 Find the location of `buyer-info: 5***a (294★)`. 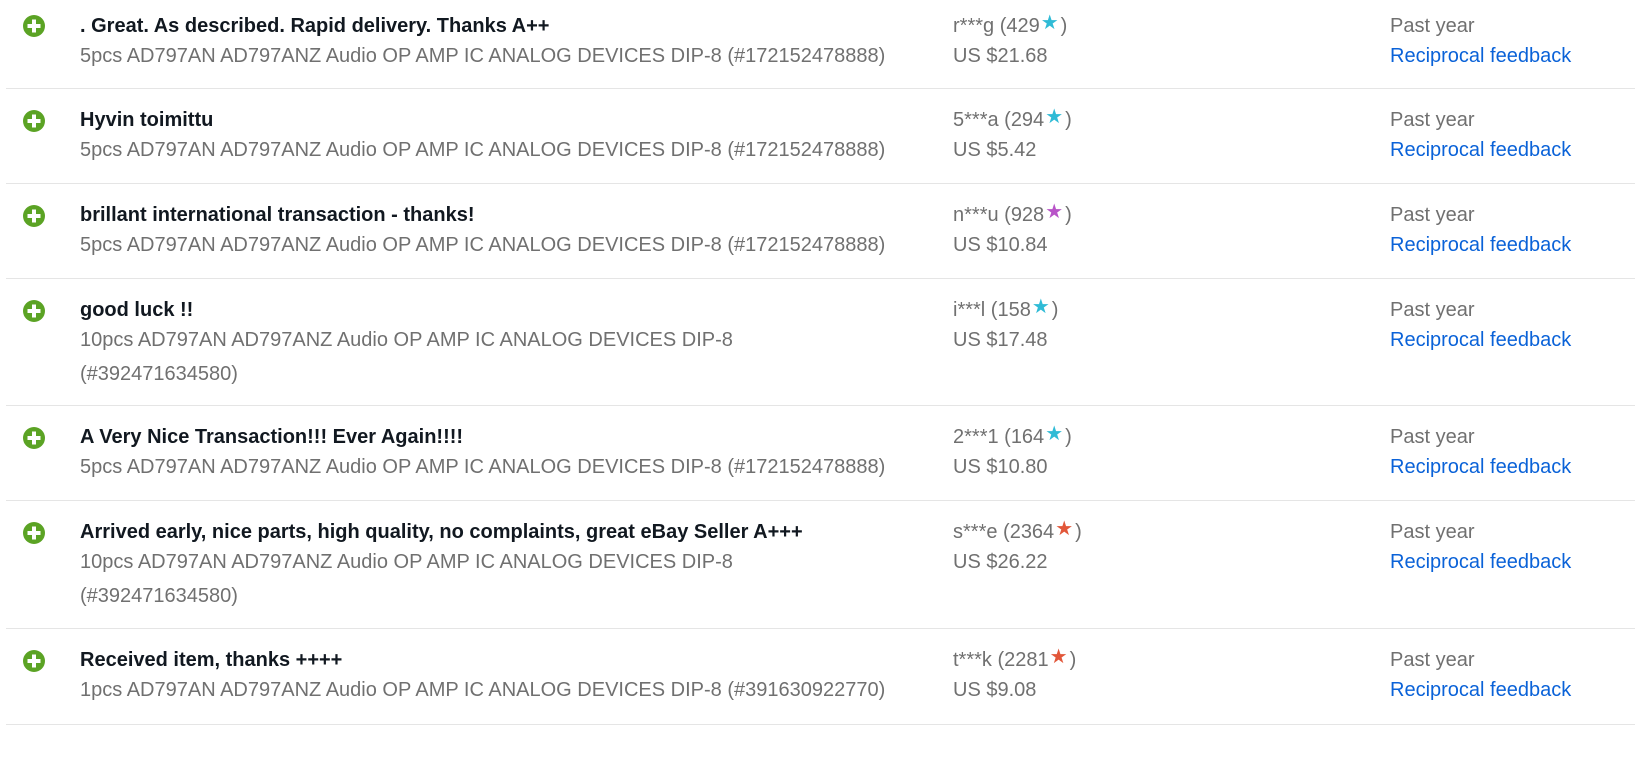

buyer-info: 5***a (294★) is located at coordinates (1143, 120).